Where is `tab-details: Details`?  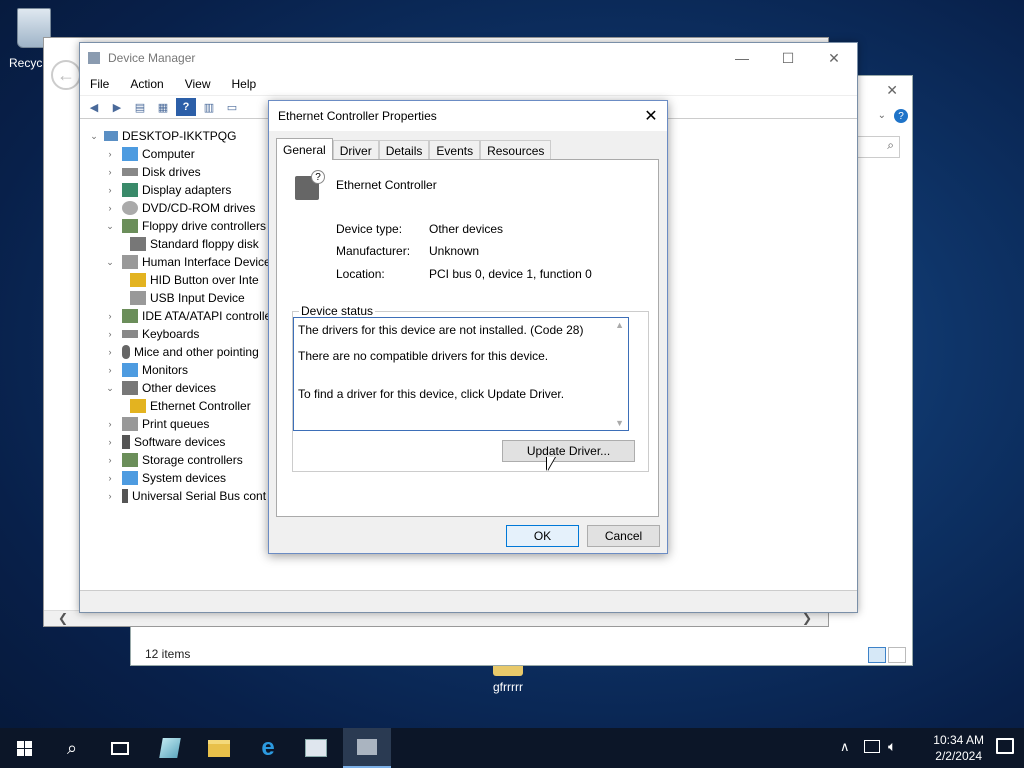
tab-details: Details is located at coordinates (404, 150).